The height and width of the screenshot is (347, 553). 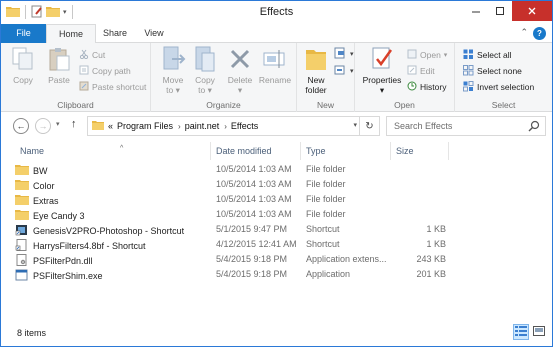 I want to click on breadcrumb-effects: Effects, so click(x=244, y=126).